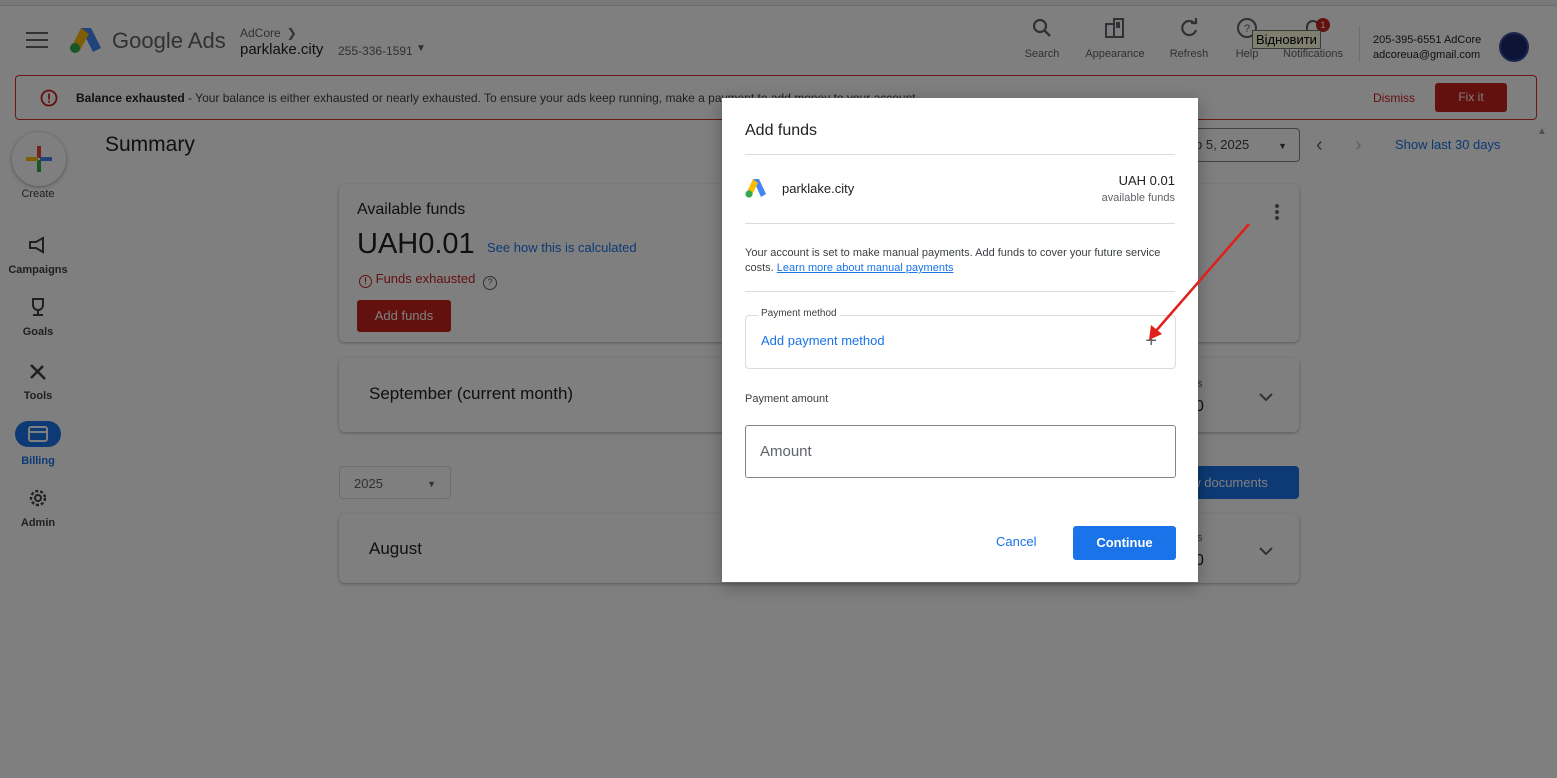 The image size is (1557, 778). I want to click on payment-method-field: Payment method Add payment method +, so click(960, 338).